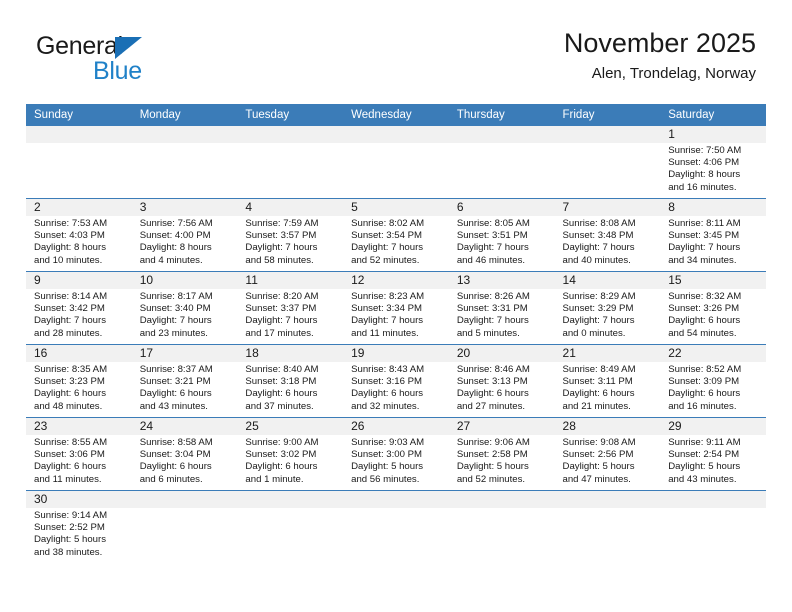  What do you see at coordinates (184, 115) in the screenshot?
I see `weekday-header-monday: Monday` at bounding box center [184, 115].